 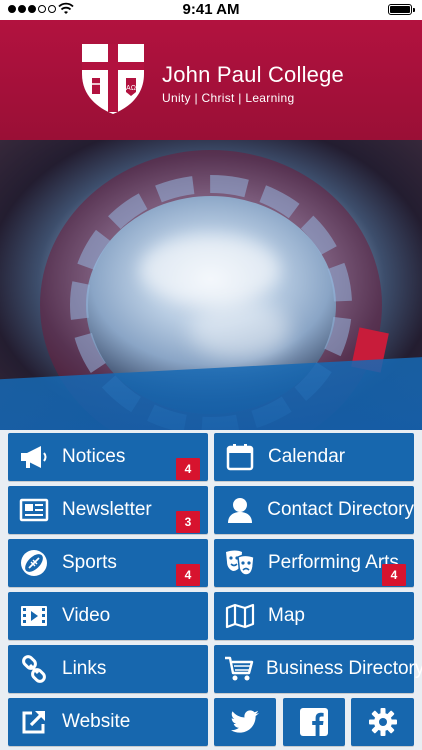 What do you see at coordinates (188, 522) in the screenshot?
I see `newsletter-badge: 3` at bounding box center [188, 522].